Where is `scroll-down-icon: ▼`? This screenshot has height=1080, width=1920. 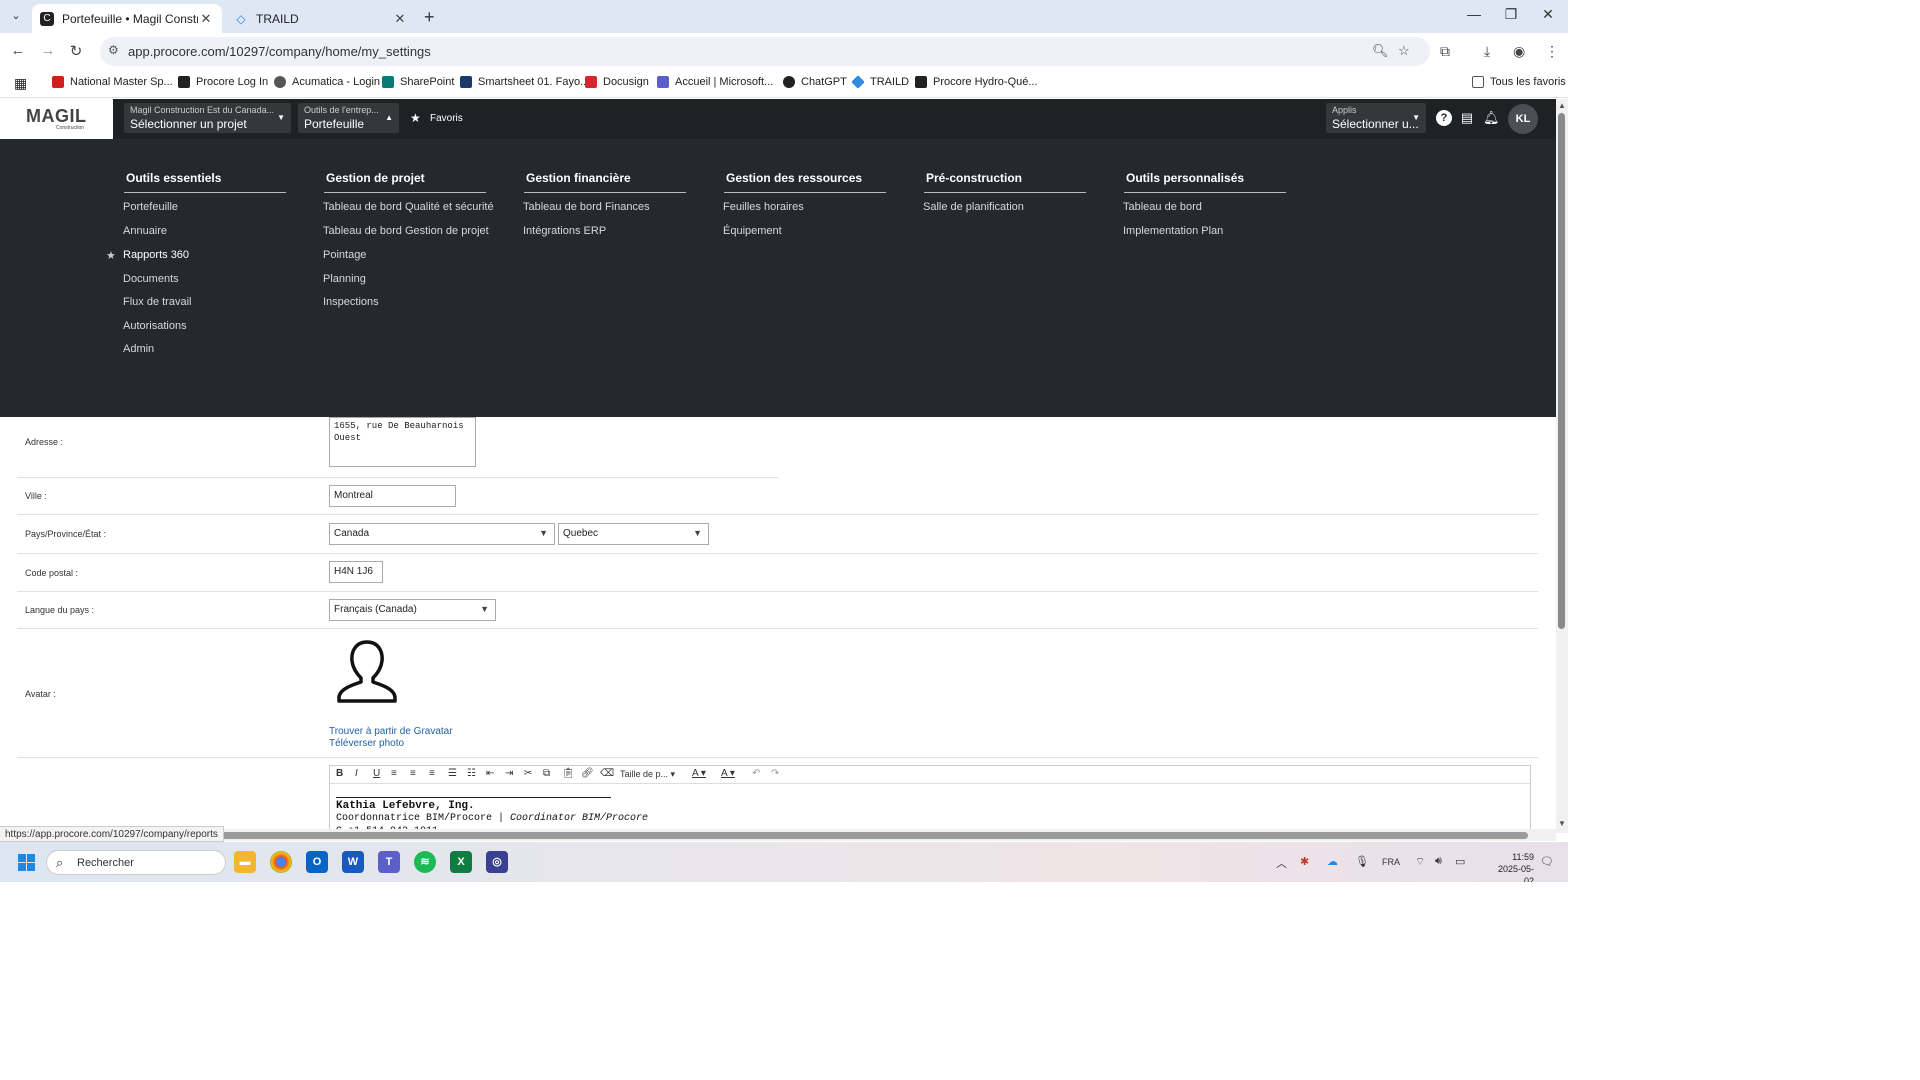 scroll-down-icon: ▼ is located at coordinates (1562, 823).